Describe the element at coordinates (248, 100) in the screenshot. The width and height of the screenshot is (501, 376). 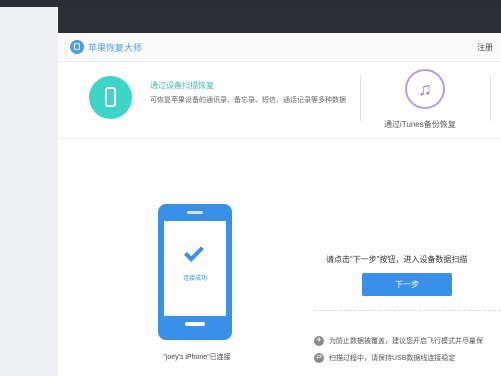
I see `mode-device-scan-description: 可恢复苹果设备的通讯录、备忘录、短信、通话记录等多种数据` at that location.